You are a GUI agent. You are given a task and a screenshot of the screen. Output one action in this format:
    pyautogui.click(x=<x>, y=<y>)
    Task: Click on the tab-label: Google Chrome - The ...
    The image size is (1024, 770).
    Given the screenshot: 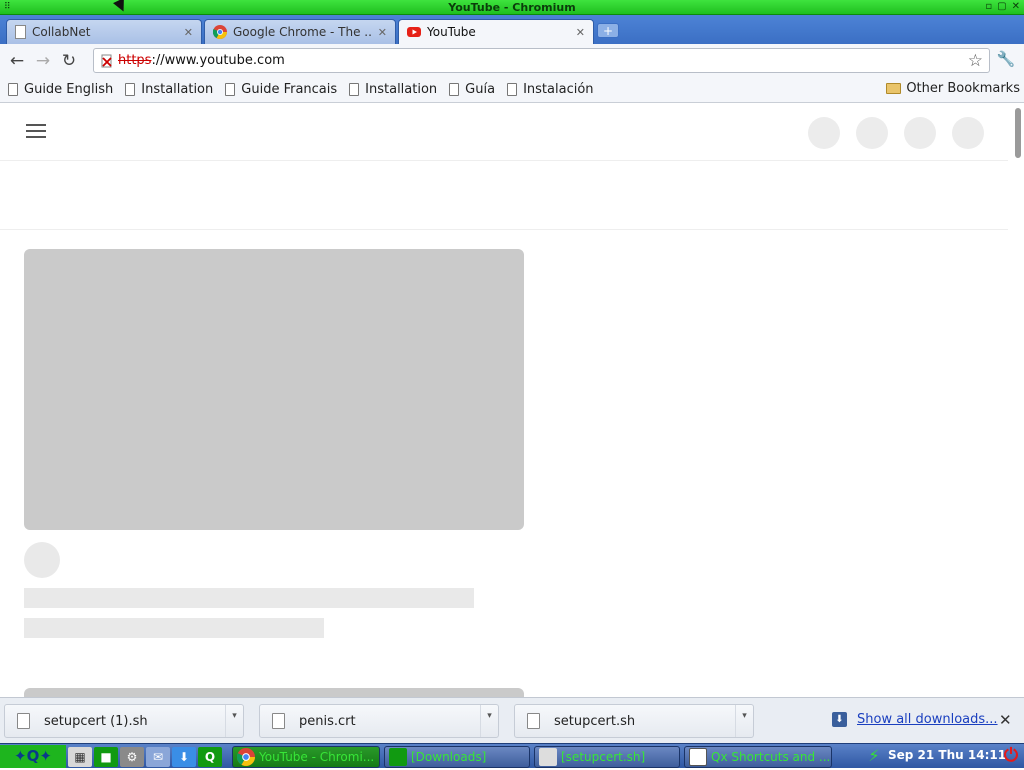 What is the action you would take?
    pyautogui.click(x=302, y=32)
    